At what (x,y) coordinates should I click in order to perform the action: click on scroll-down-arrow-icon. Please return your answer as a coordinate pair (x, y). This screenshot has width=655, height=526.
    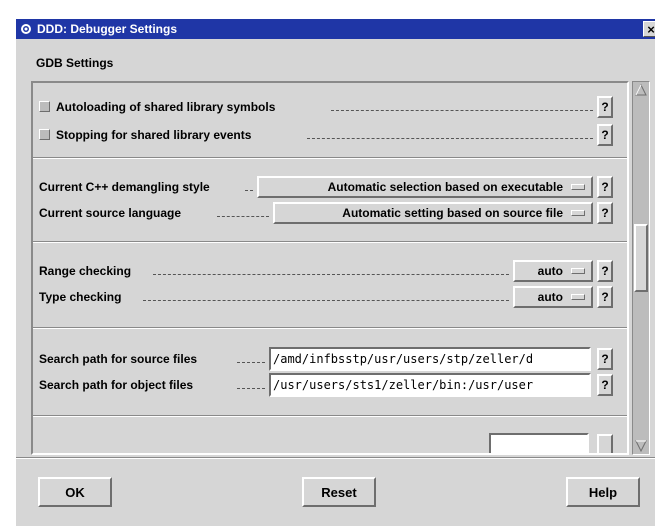
    Looking at the image, I should click on (641, 446).